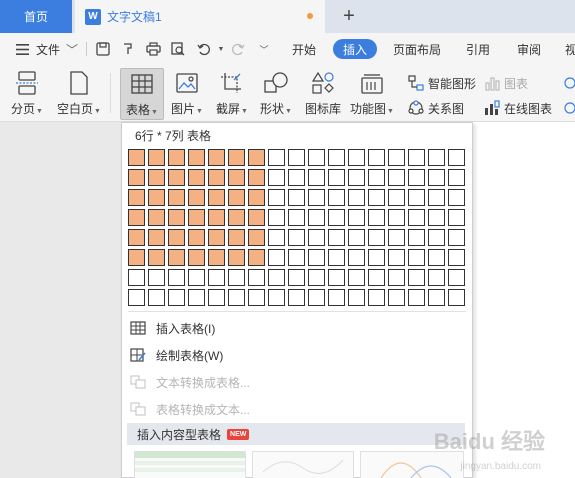 This screenshot has width=575, height=478. I want to click on hamburger-menu-icon, so click(22, 49).